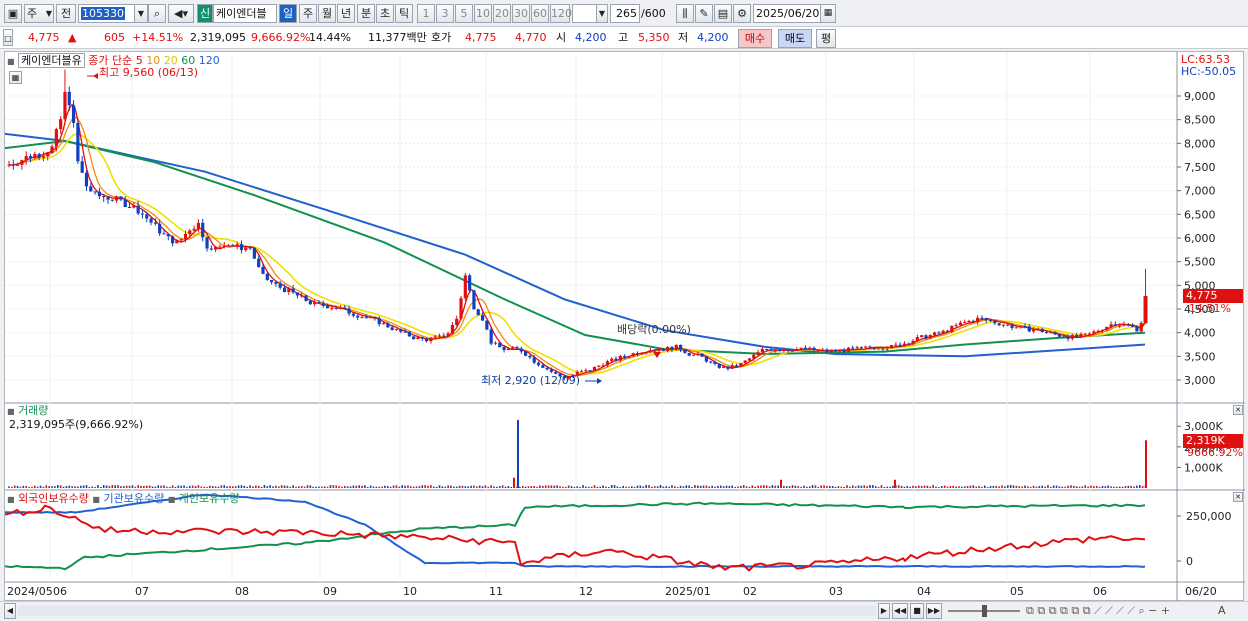  I want to click on eval-button: 평, so click(826, 38).